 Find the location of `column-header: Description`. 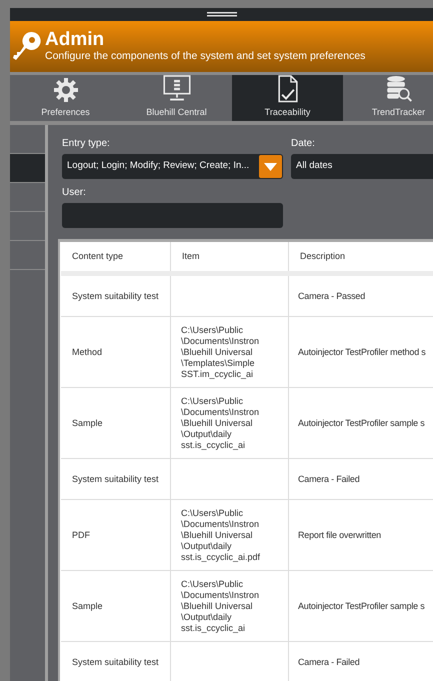

column-header: Description is located at coordinates (361, 256).